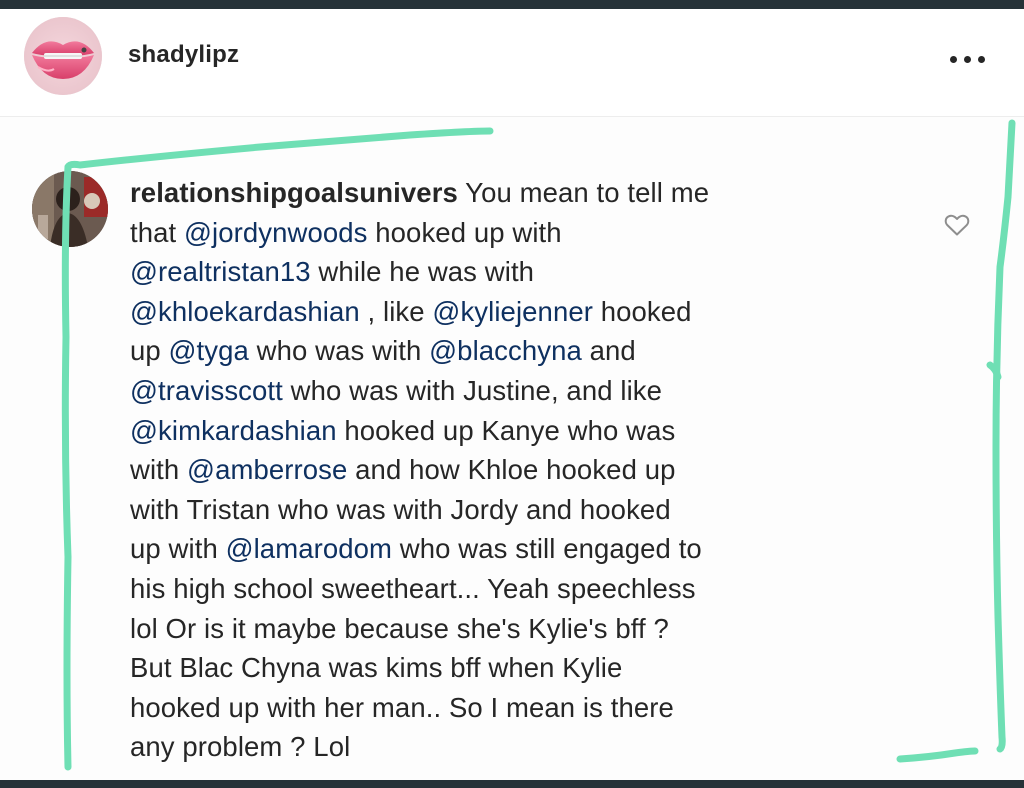 This screenshot has width=1024, height=788. I want to click on lips-avatar-icon, so click(63, 56).